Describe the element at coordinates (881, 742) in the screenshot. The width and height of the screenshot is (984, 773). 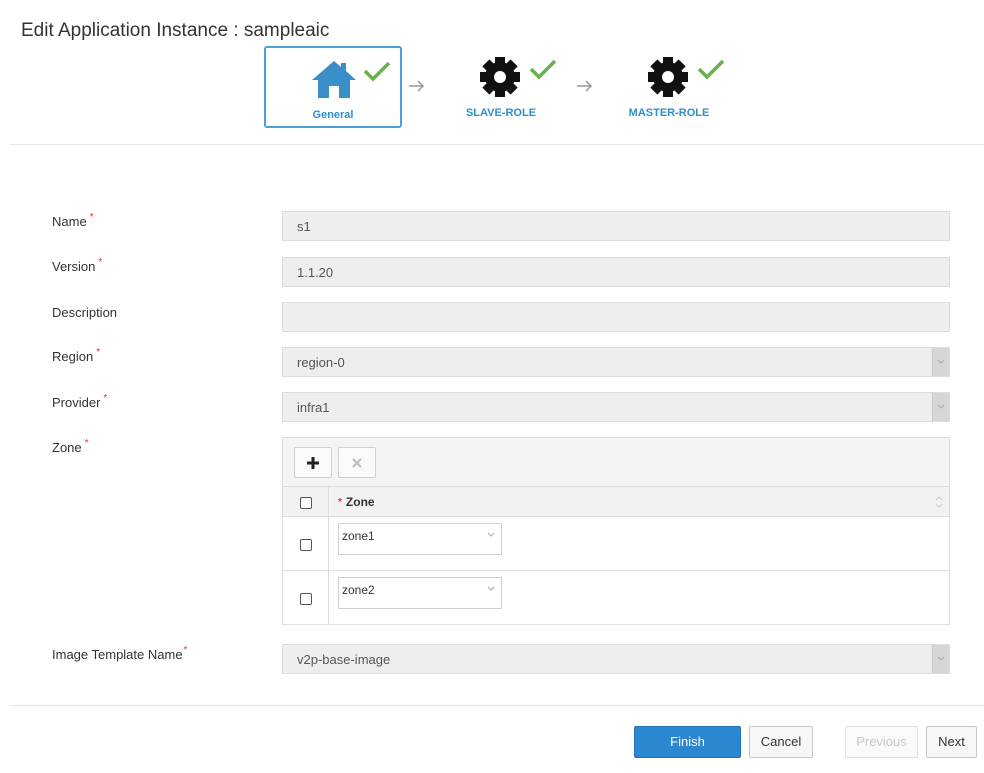
I see `previous-button: Previous` at that location.